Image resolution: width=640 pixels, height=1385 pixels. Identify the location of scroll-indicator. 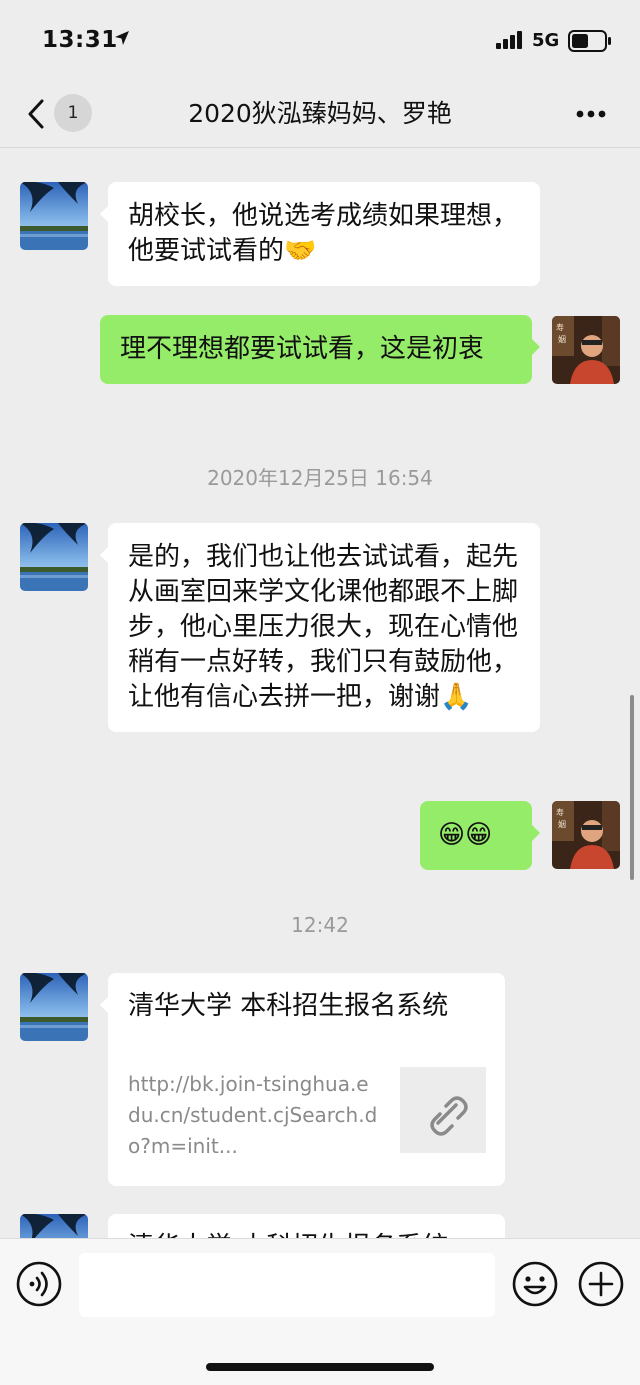
(632, 787).